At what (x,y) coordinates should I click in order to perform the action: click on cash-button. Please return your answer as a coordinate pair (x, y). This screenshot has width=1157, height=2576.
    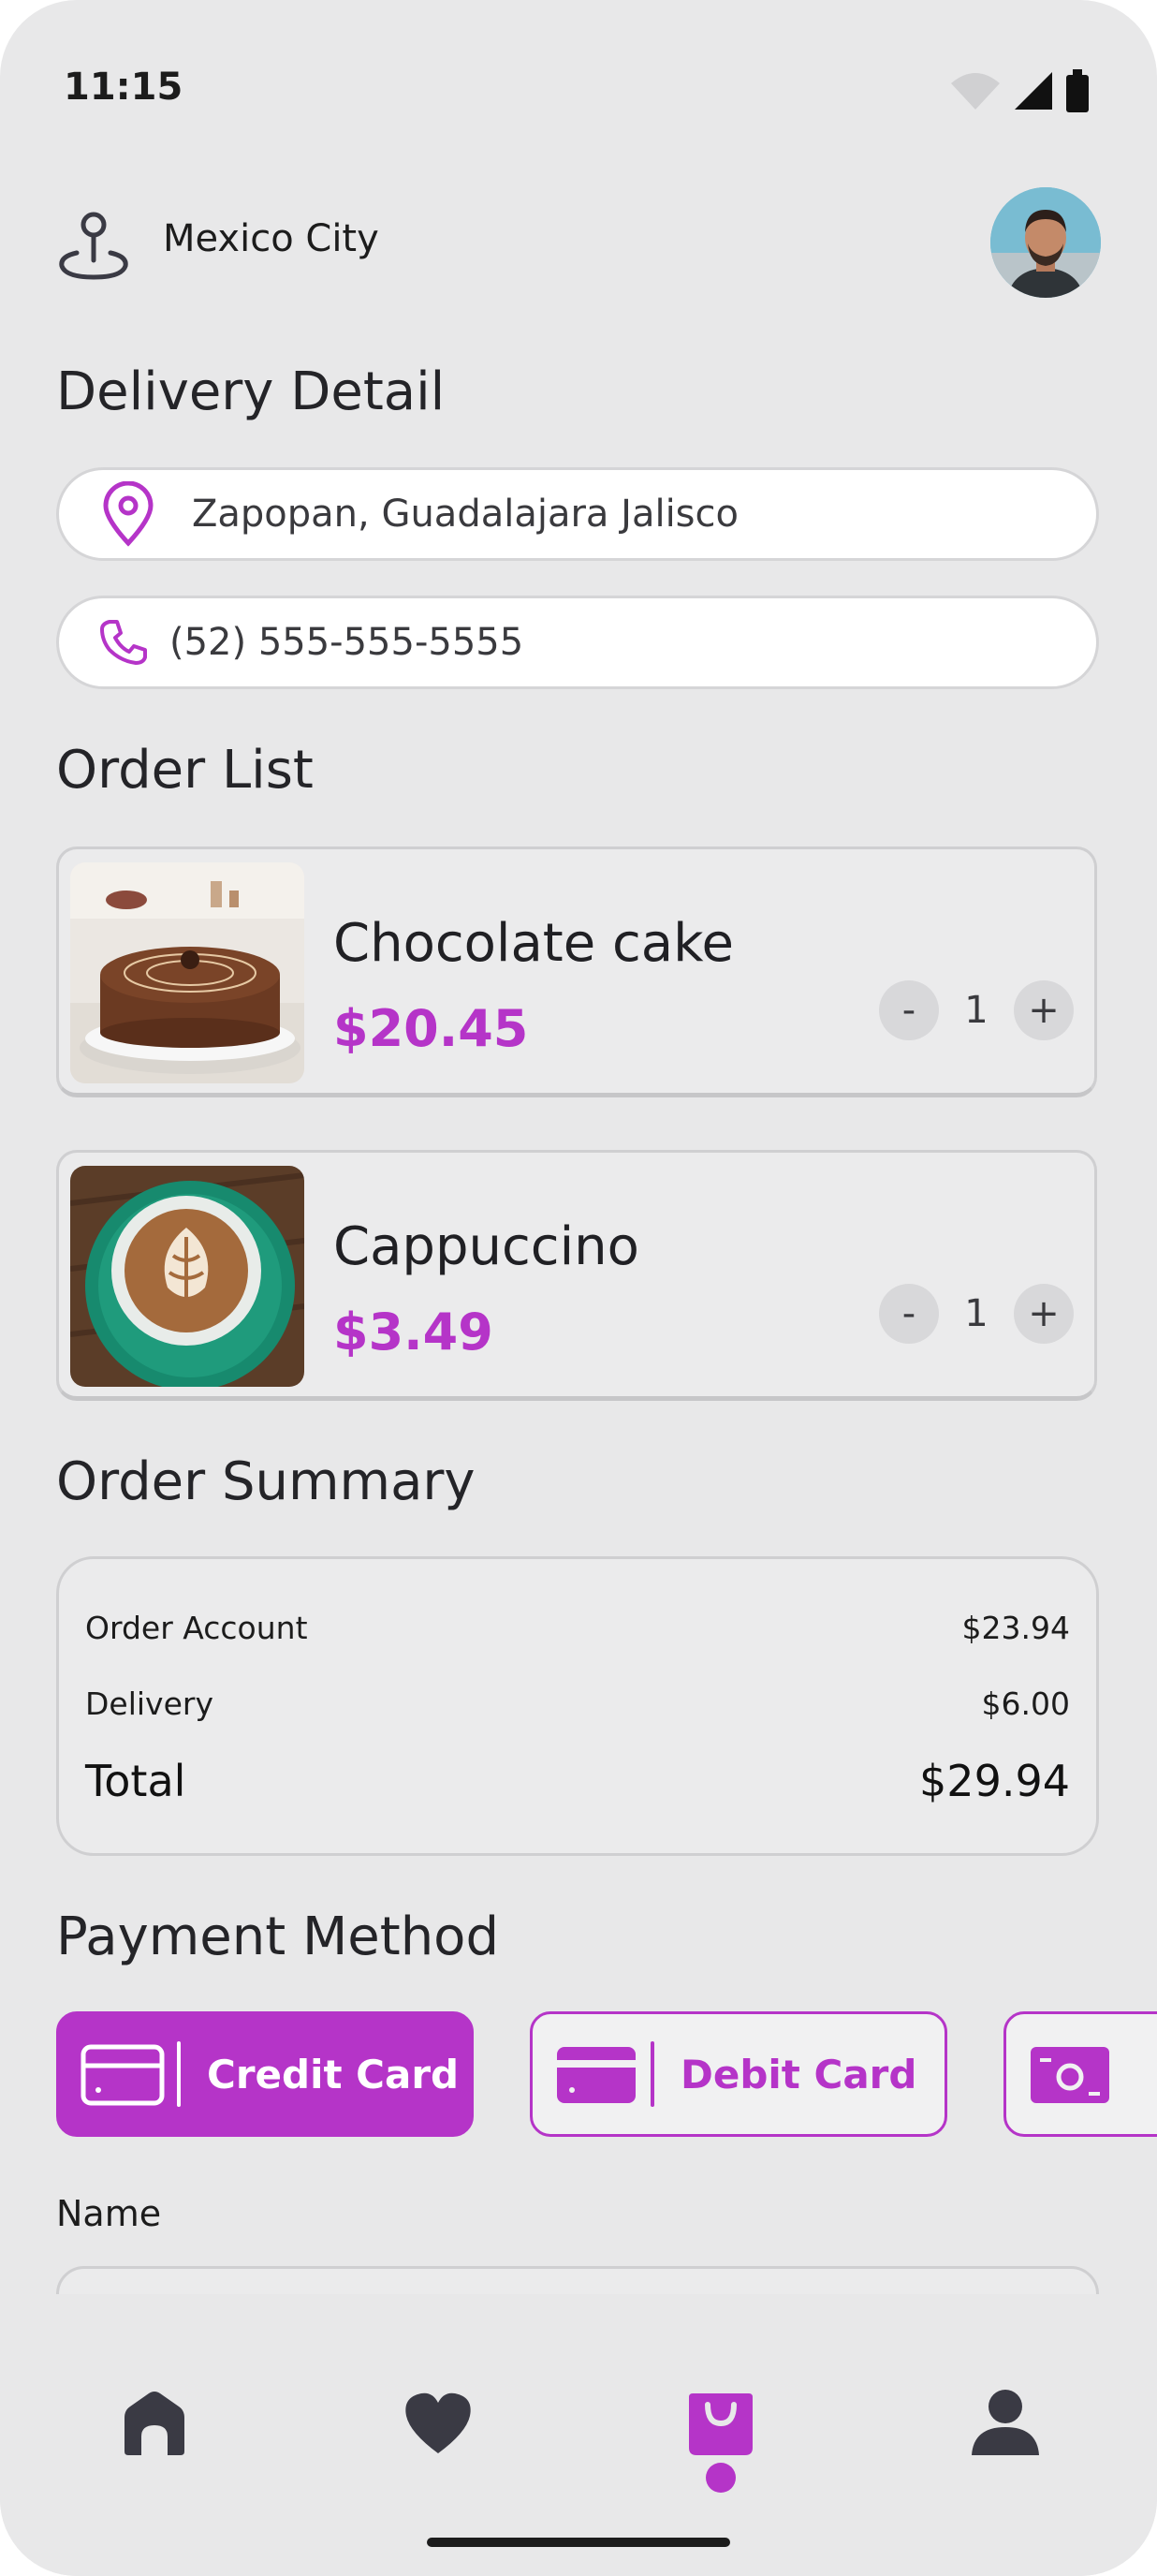
    Looking at the image, I should click on (1080, 2074).